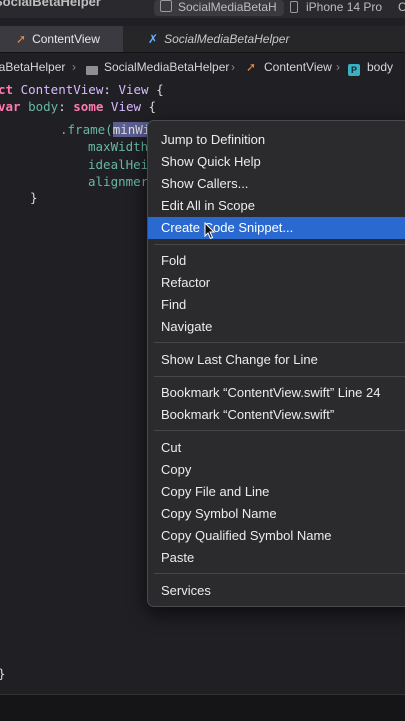 The image size is (405, 721). I want to click on menu-item-paste: Paste, so click(276, 558).